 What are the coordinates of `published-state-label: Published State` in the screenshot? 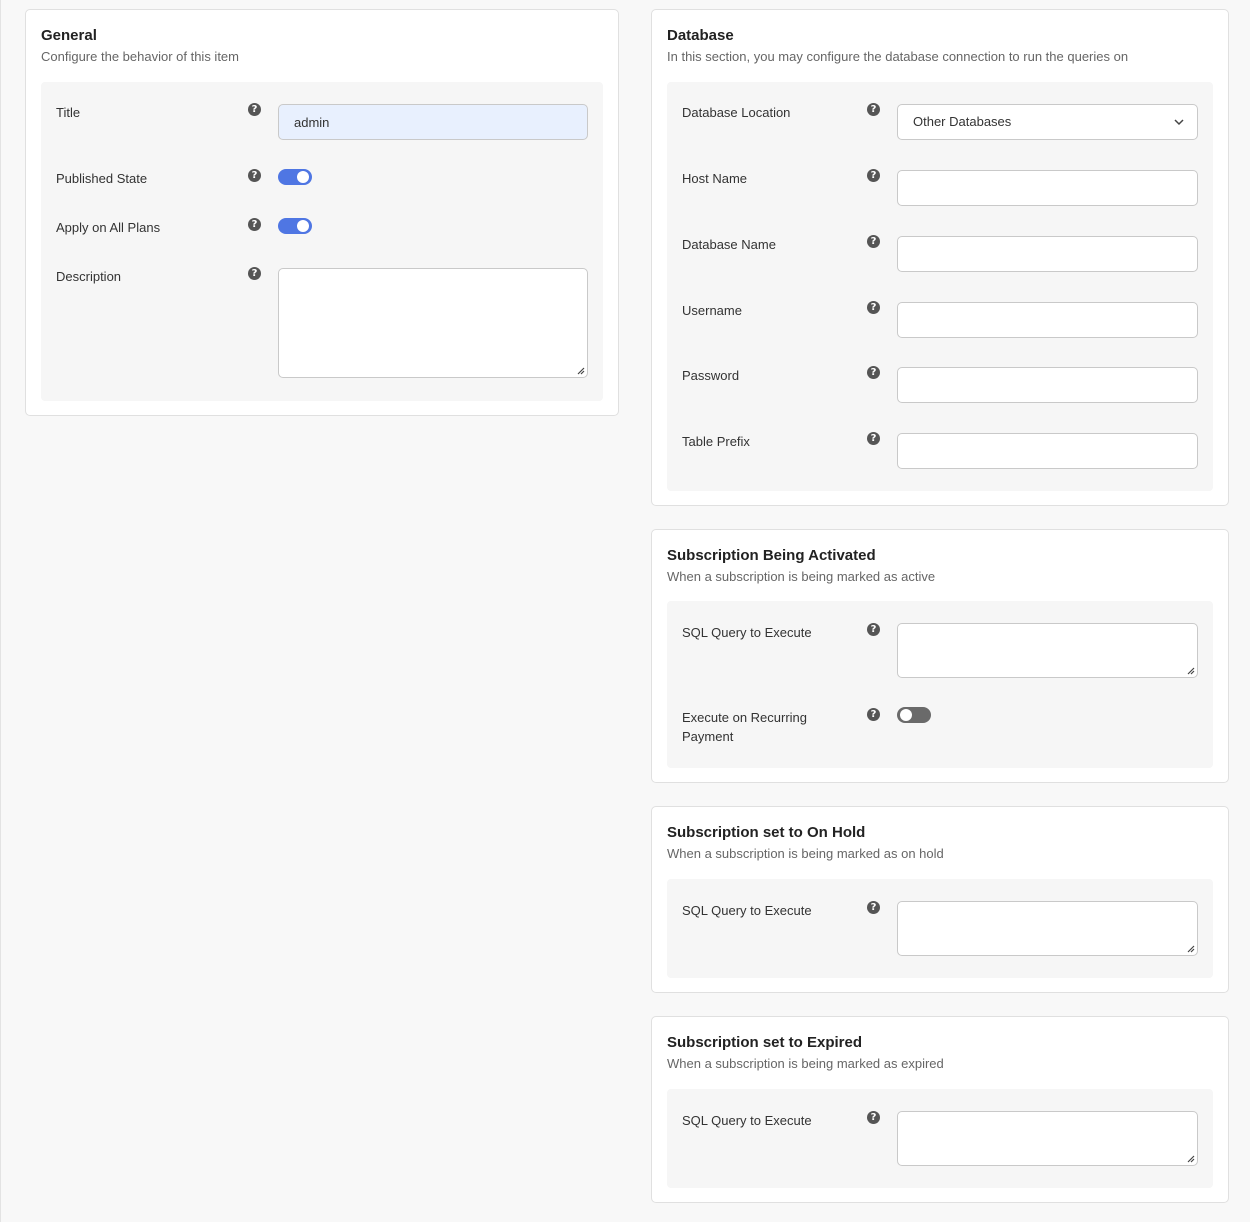 It's located at (102, 178).